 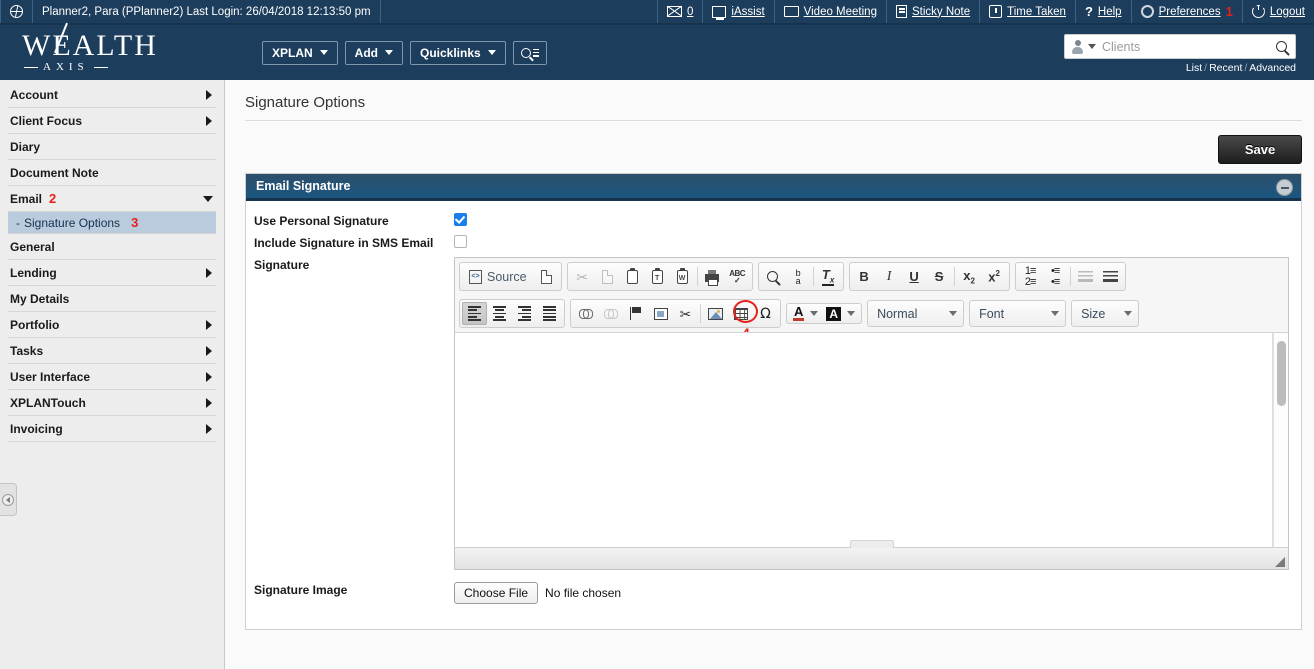 I want to click on nav-add-label: Add, so click(x=366, y=52).